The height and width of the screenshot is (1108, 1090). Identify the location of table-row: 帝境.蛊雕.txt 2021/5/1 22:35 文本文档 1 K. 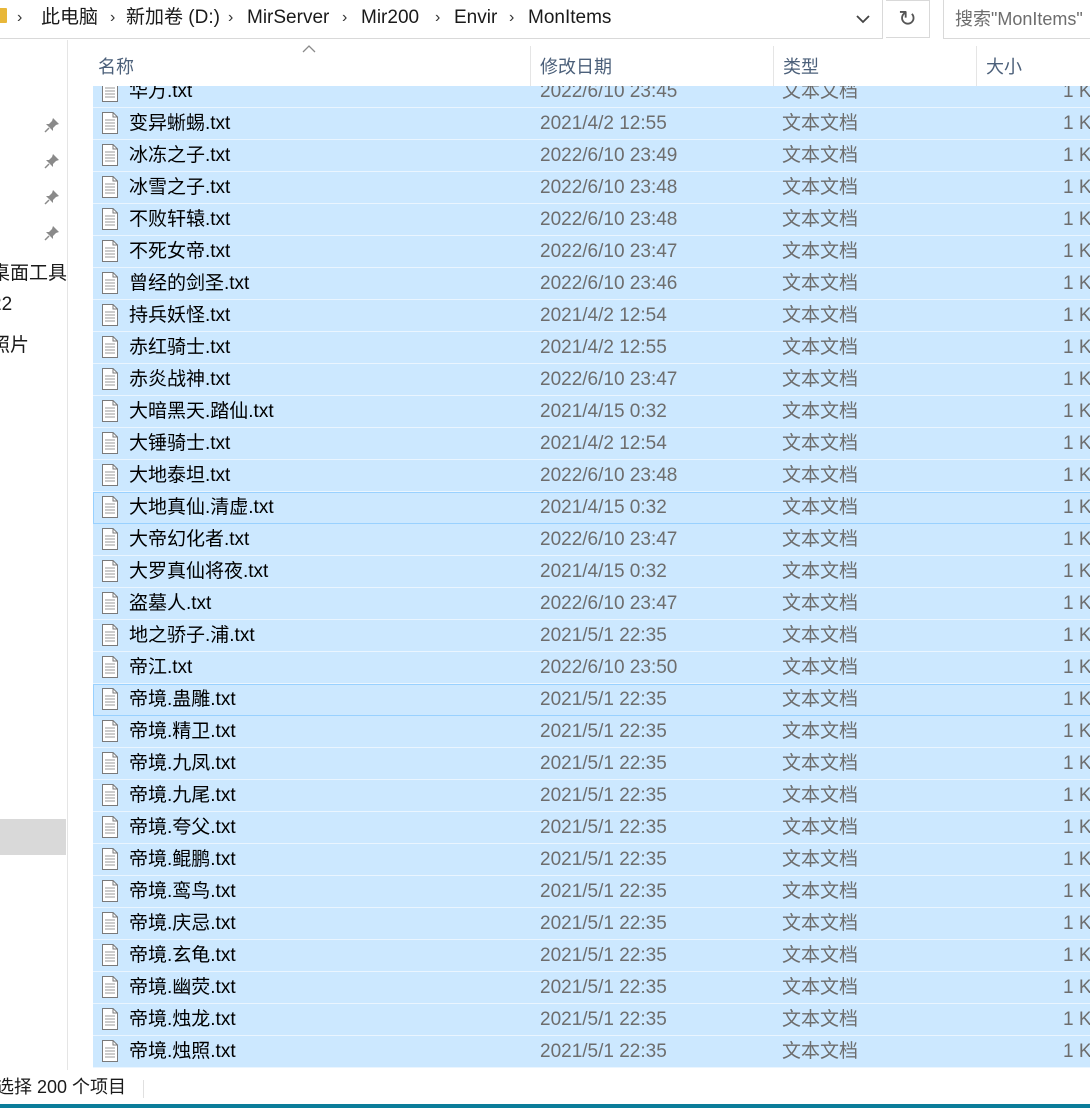
(591, 700).